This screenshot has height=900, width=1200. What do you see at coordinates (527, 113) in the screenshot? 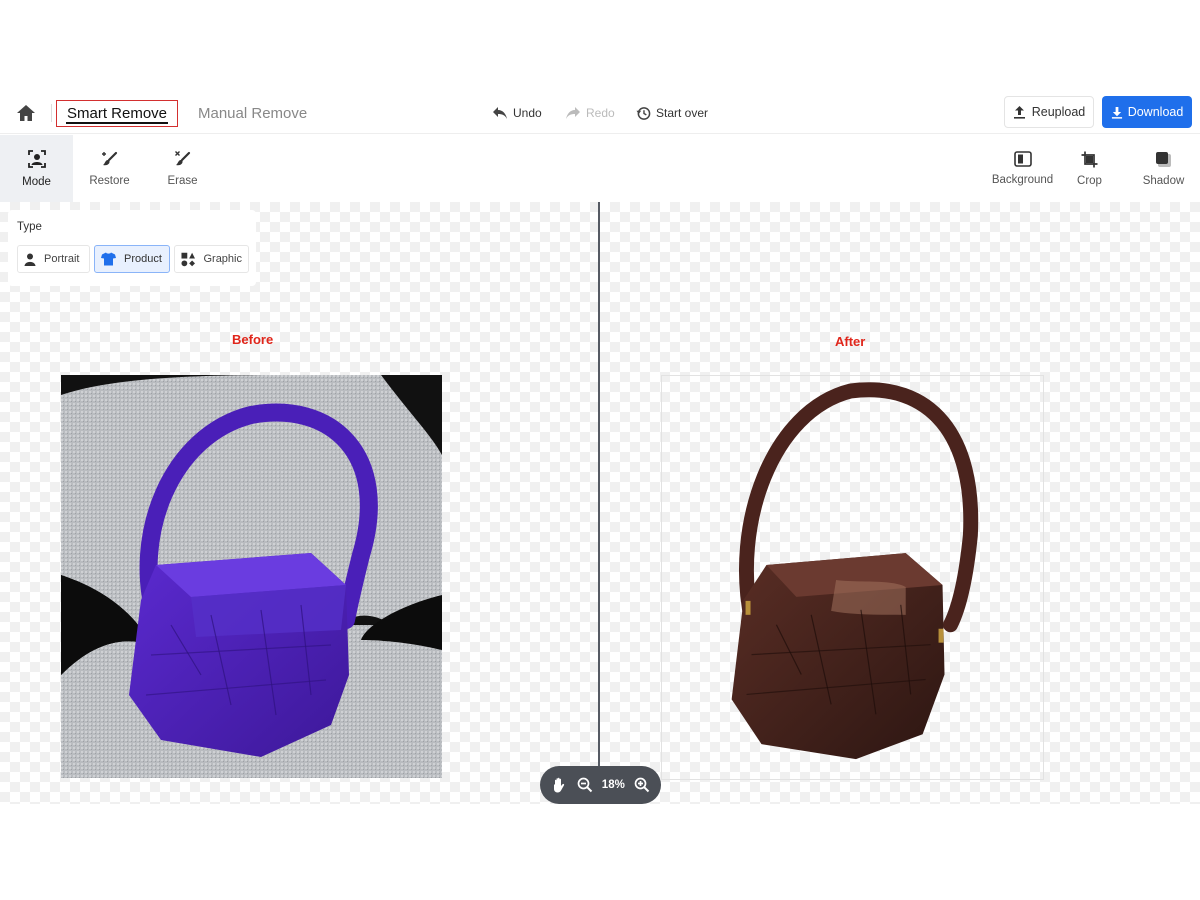
I see `undo-label: Undo` at bounding box center [527, 113].